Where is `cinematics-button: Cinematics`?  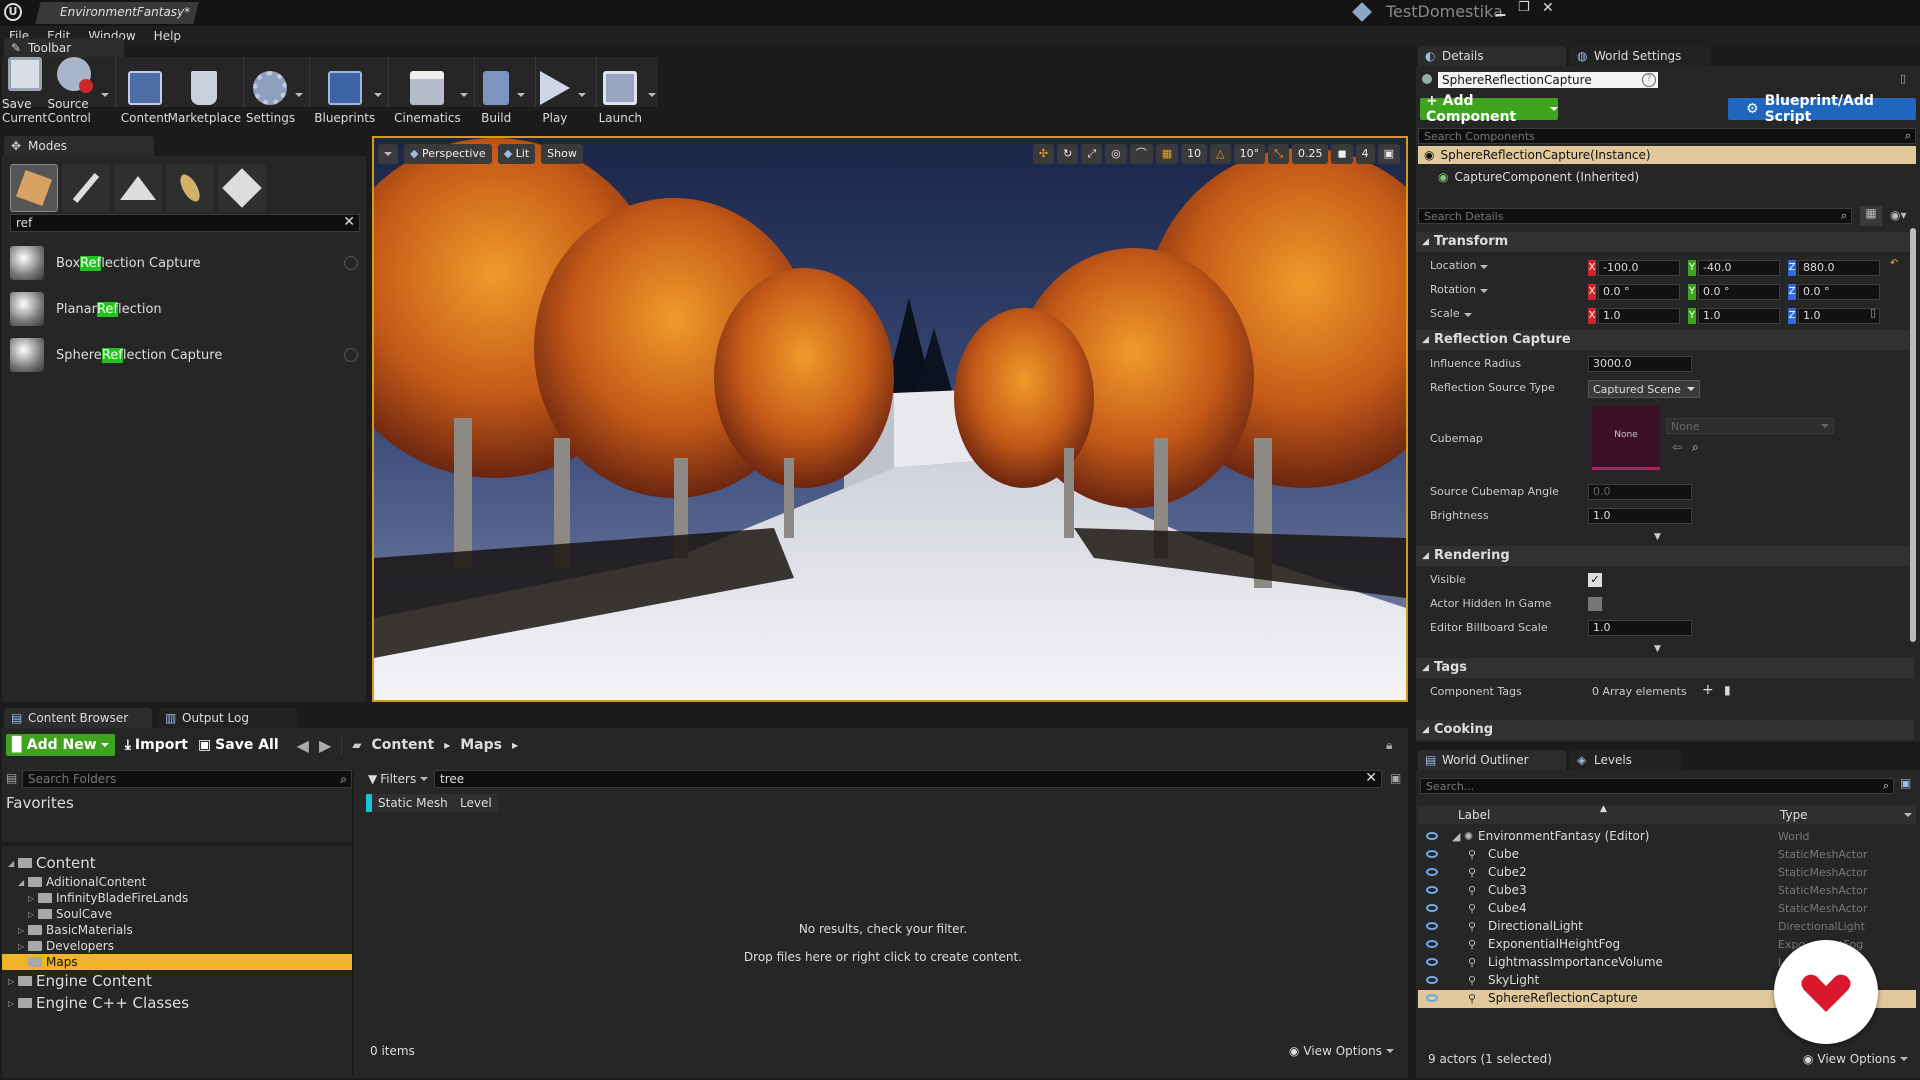 cinematics-button: Cinematics is located at coordinates (427, 93).